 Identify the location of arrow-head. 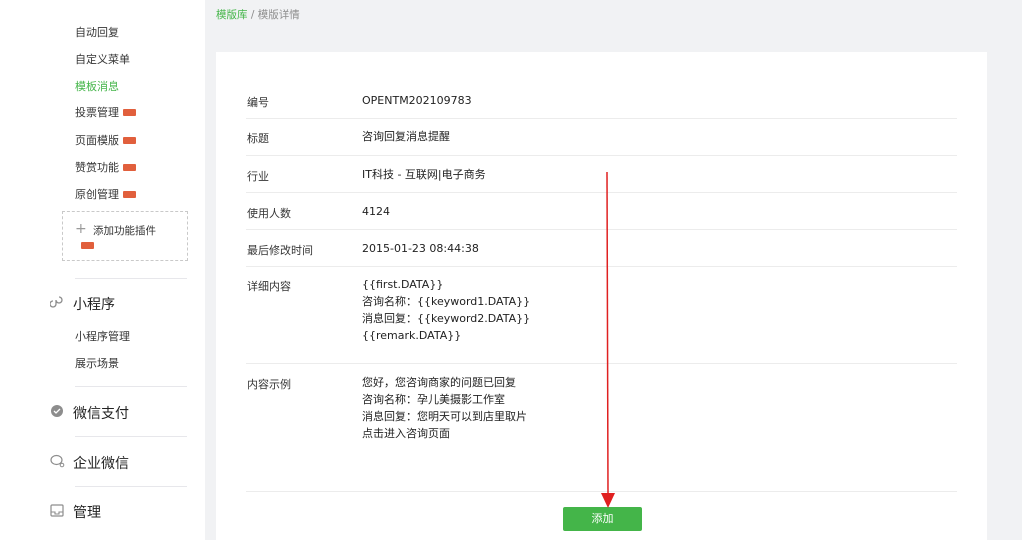
(608, 500).